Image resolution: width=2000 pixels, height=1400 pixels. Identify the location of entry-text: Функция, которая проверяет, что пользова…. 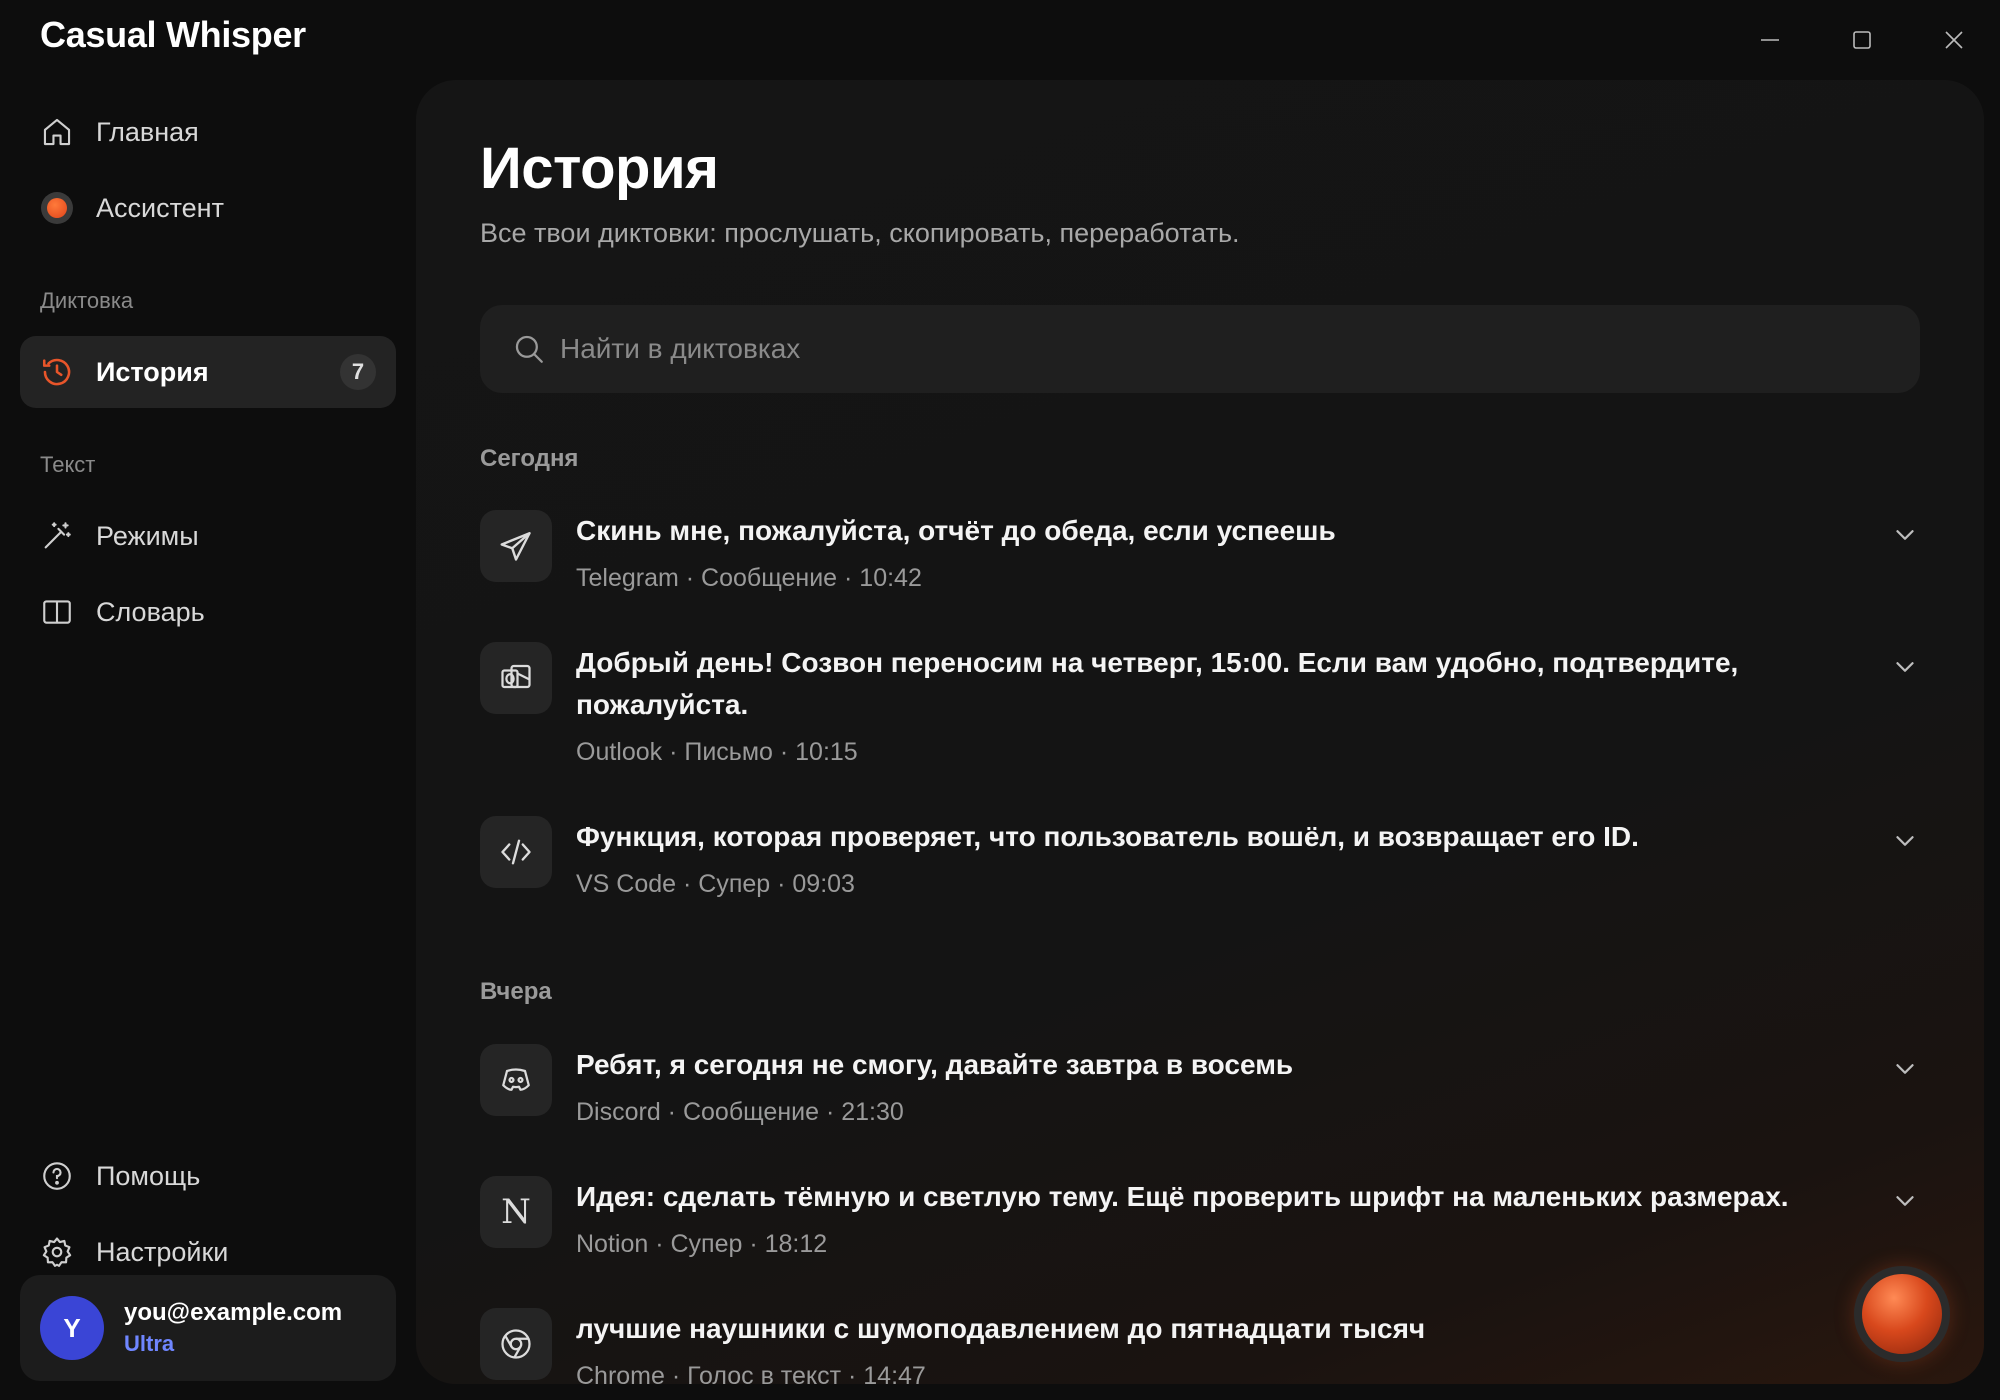
(1107, 836).